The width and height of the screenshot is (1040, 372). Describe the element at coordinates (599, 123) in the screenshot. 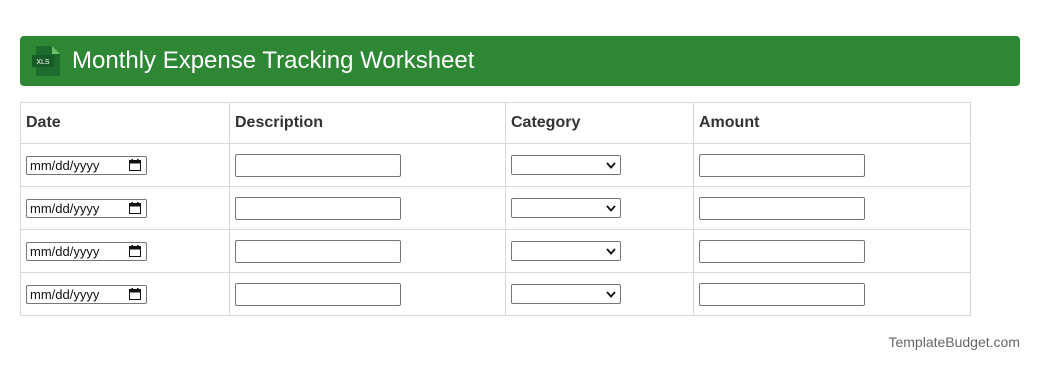

I see `column-header-category: Category` at that location.